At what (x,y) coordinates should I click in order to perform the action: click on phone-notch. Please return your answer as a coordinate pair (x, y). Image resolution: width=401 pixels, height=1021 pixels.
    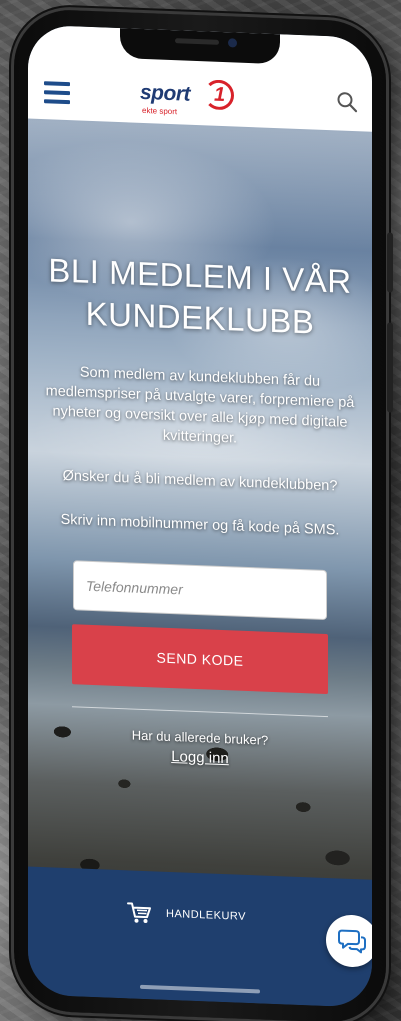
    Looking at the image, I should click on (200, 46).